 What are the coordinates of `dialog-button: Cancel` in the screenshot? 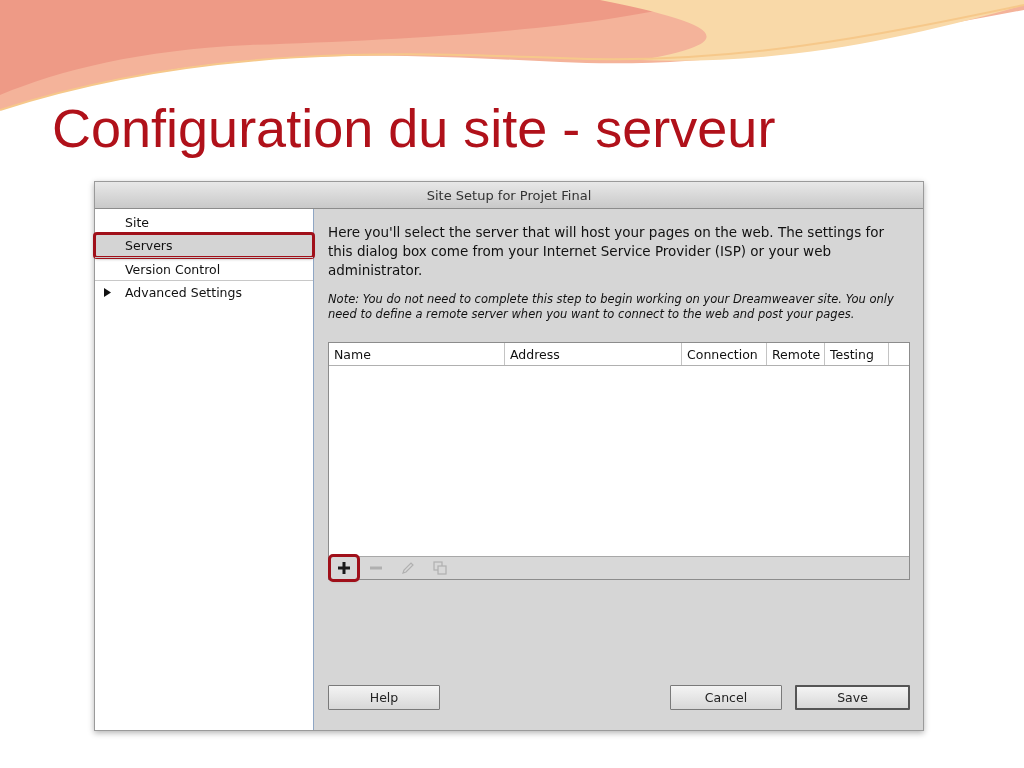 It's located at (726, 697).